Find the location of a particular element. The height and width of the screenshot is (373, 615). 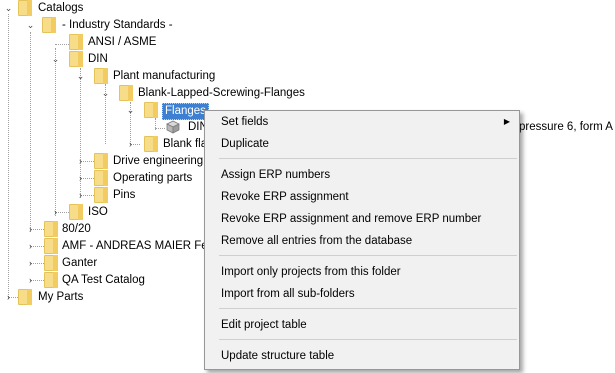

tree-node-blank-flanges: › Blank fla is located at coordinates (105, 144).